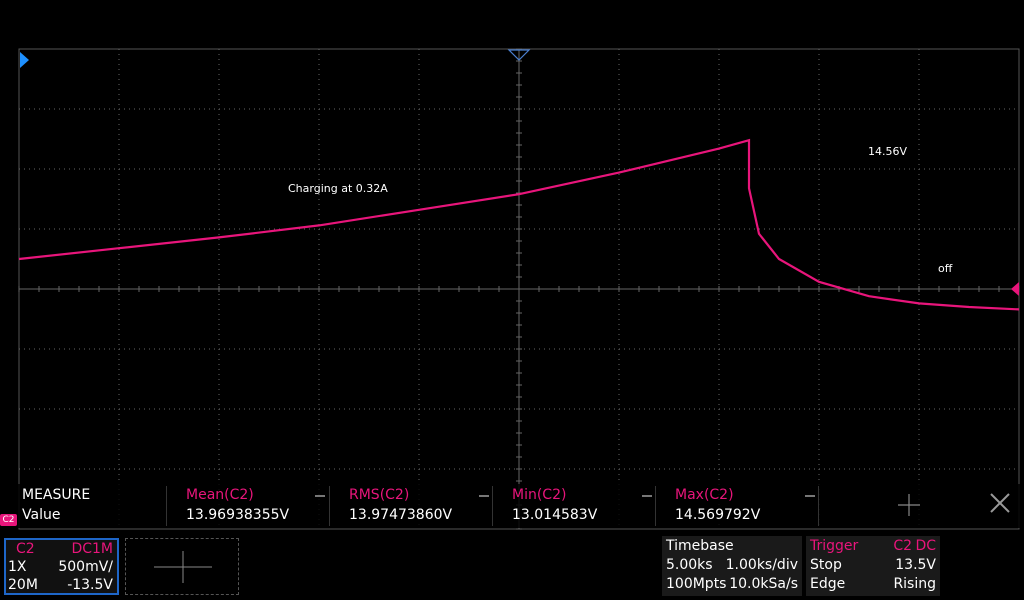 This screenshot has height=600, width=1024. I want to click on measure-min-label: Min(C2), so click(539, 495).